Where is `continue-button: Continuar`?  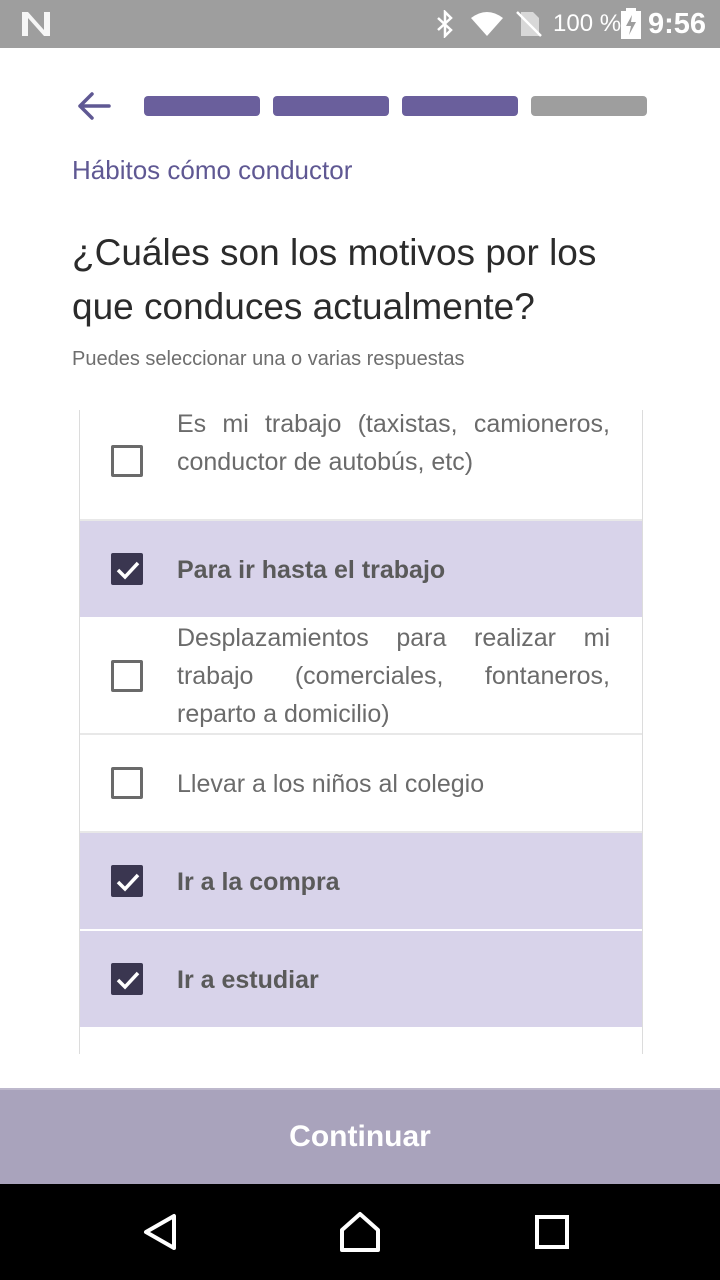
continue-button: Continuar is located at coordinates (360, 1136).